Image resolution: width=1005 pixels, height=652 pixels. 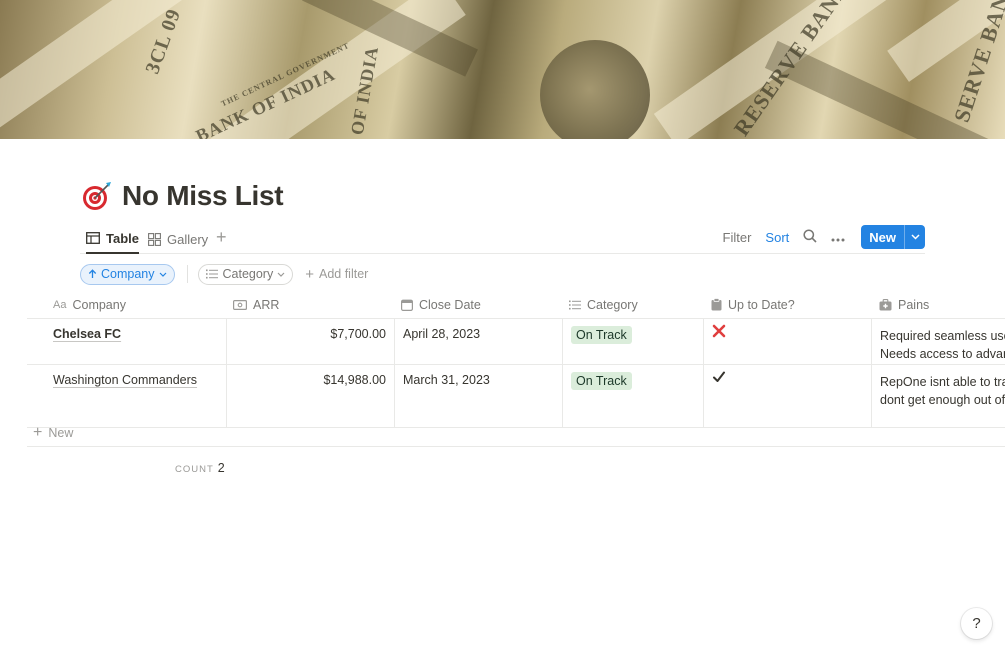 I want to click on target-dart-icon, so click(x=96, y=196).